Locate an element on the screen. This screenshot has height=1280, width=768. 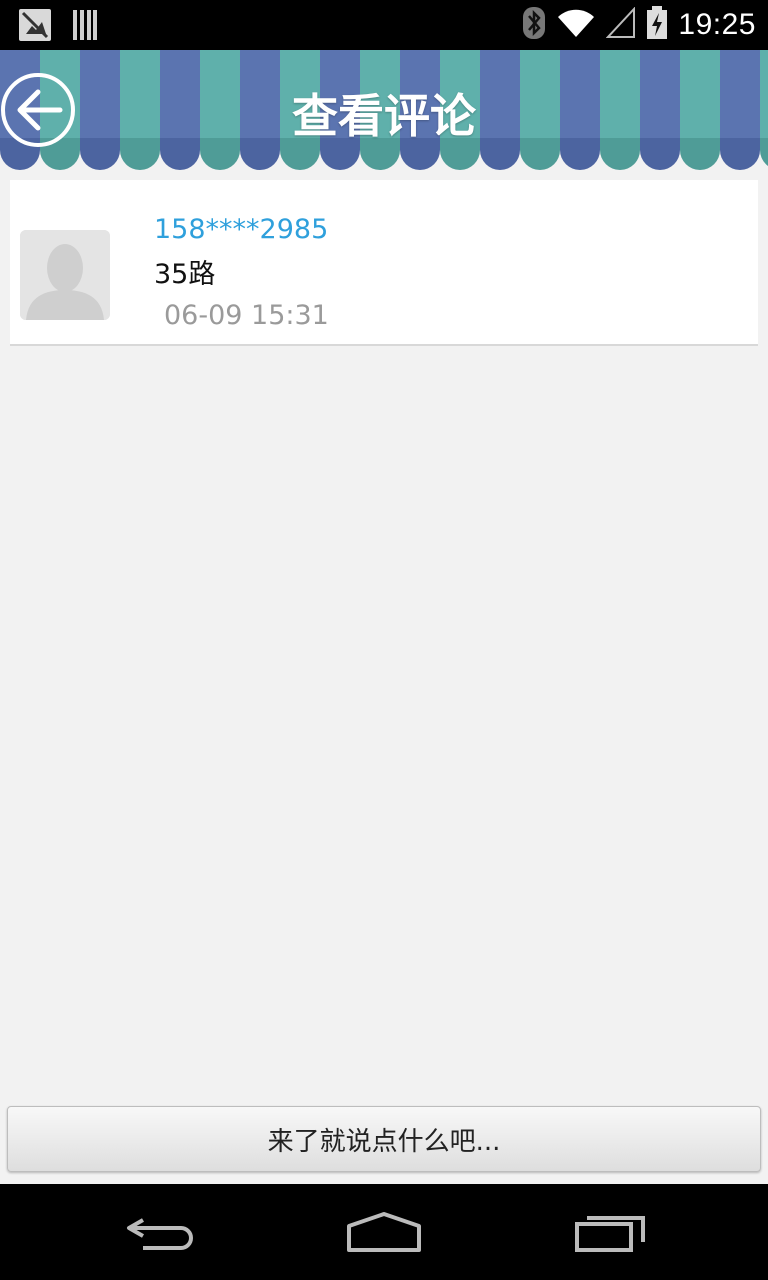
nav-home-button is located at coordinates (384, 1232).